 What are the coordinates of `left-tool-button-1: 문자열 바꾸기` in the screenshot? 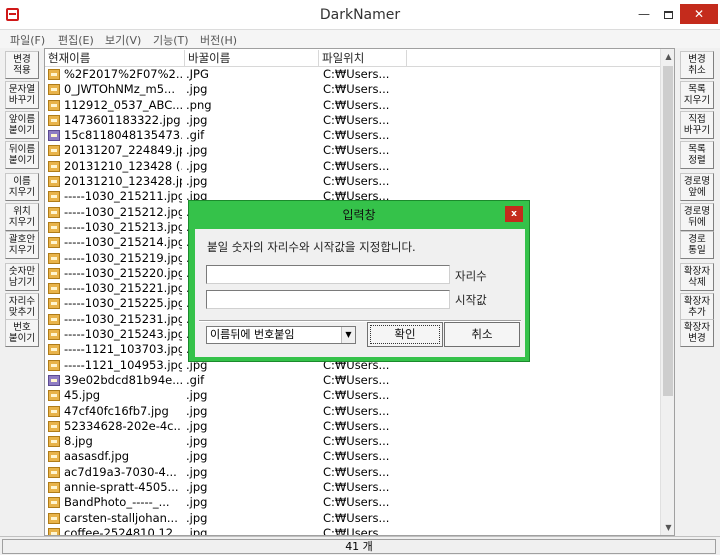 It's located at (22, 95).